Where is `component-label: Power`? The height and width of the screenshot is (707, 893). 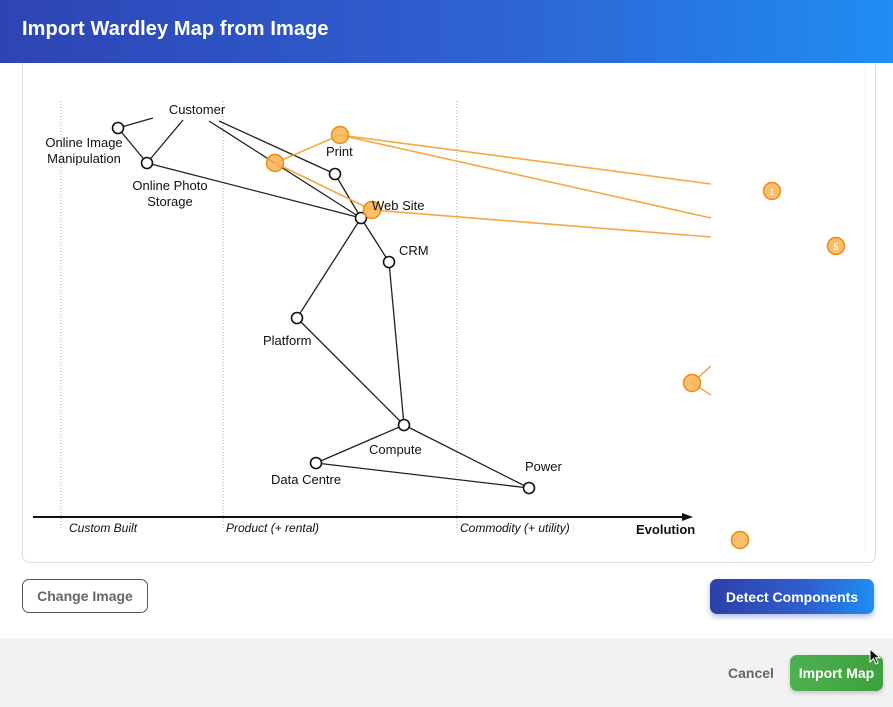 component-label: Power is located at coordinates (544, 466).